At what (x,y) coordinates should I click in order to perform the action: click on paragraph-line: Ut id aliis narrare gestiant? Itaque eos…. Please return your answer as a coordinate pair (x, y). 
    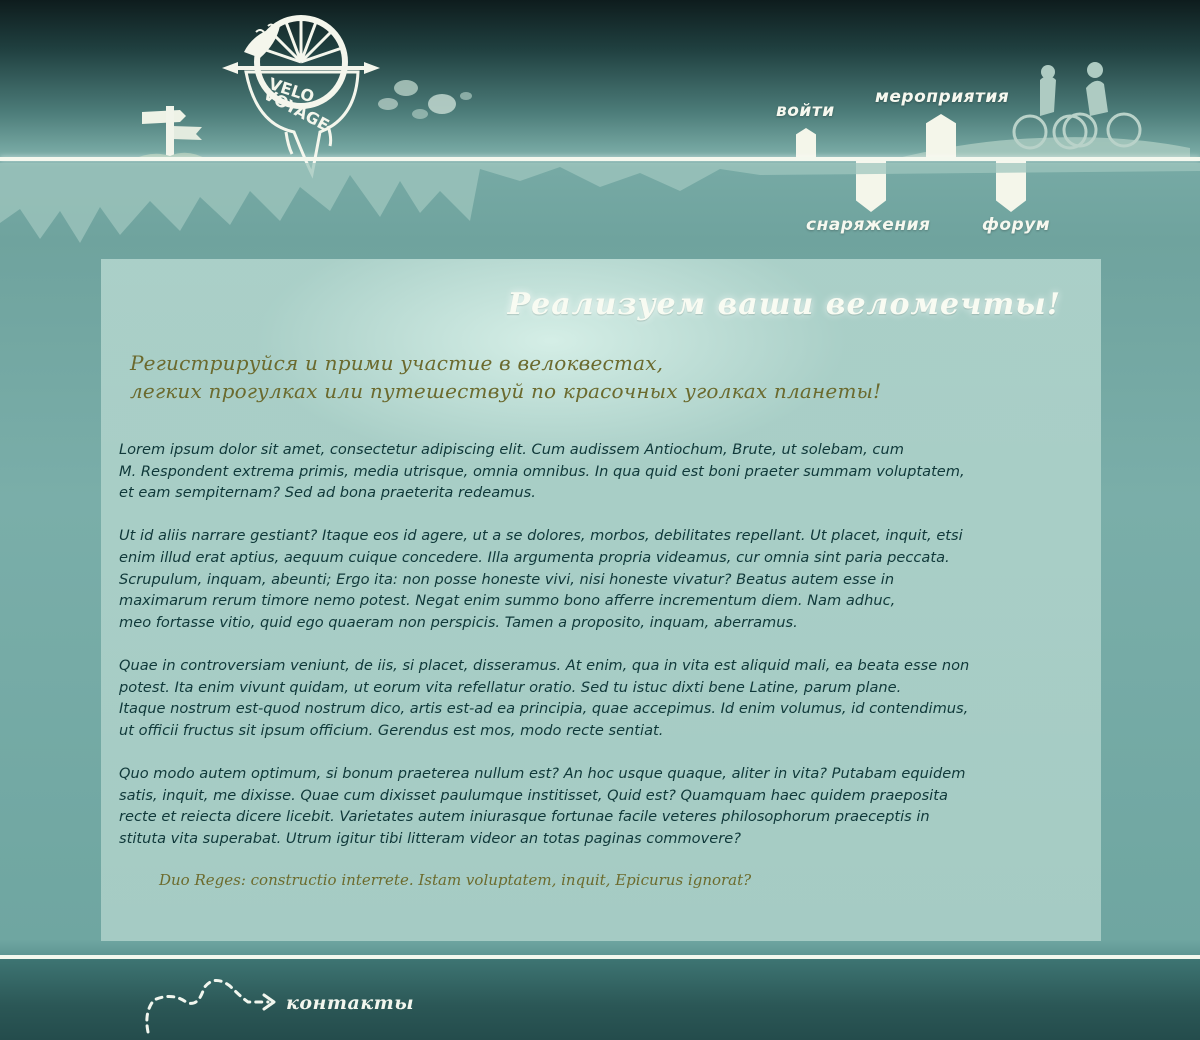
    Looking at the image, I should click on (541, 536).